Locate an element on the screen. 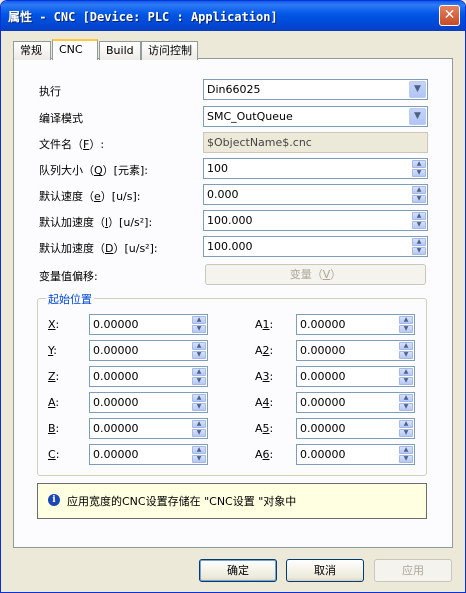  tab-build: Build is located at coordinates (120, 50).